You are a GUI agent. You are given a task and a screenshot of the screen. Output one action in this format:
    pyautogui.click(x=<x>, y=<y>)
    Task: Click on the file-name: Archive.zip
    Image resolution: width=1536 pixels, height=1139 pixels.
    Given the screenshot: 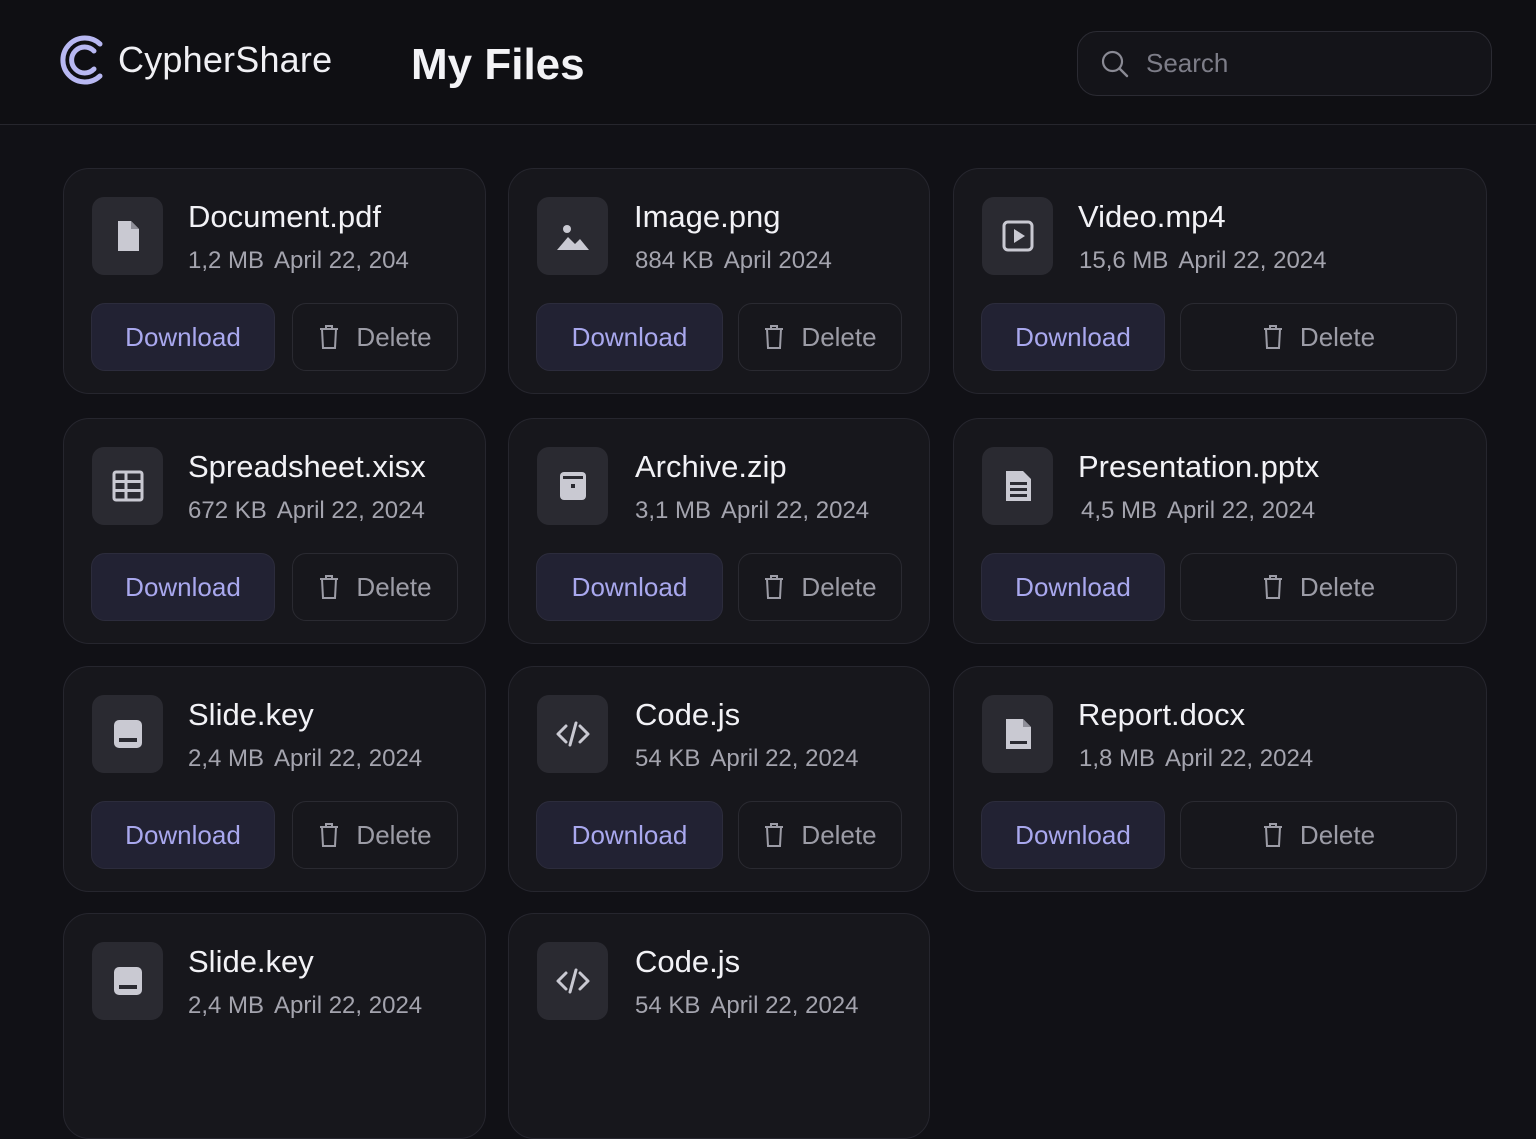 What is the action you would take?
    pyautogui.click(x=711, y=466)
    